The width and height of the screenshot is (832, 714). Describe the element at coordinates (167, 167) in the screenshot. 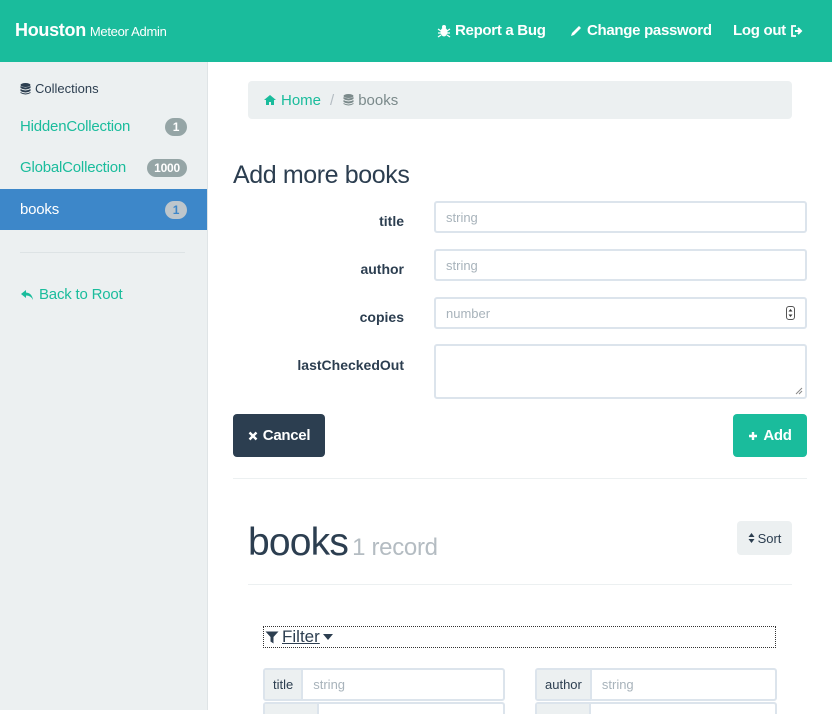

I see `count-badge: 1000` at that location.